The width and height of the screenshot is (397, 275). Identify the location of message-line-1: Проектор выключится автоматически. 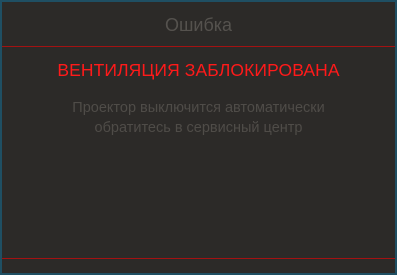
(198, 108).